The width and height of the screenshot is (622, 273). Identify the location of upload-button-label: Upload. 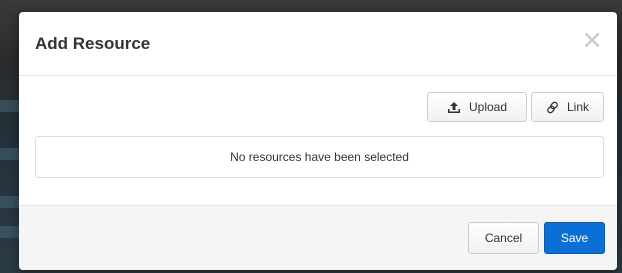
(488, 107).